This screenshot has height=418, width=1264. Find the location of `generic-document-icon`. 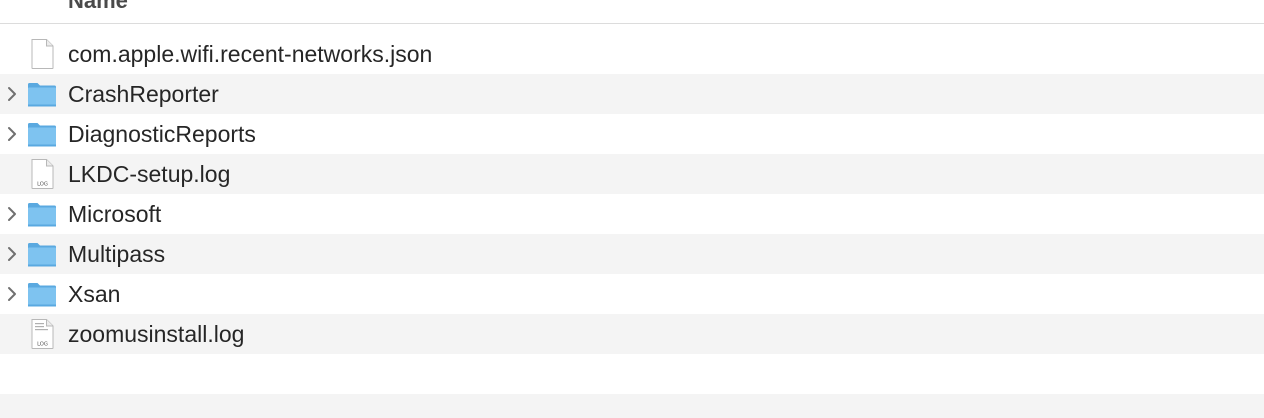

generic-document-icon is located at coordinates (42, 54).